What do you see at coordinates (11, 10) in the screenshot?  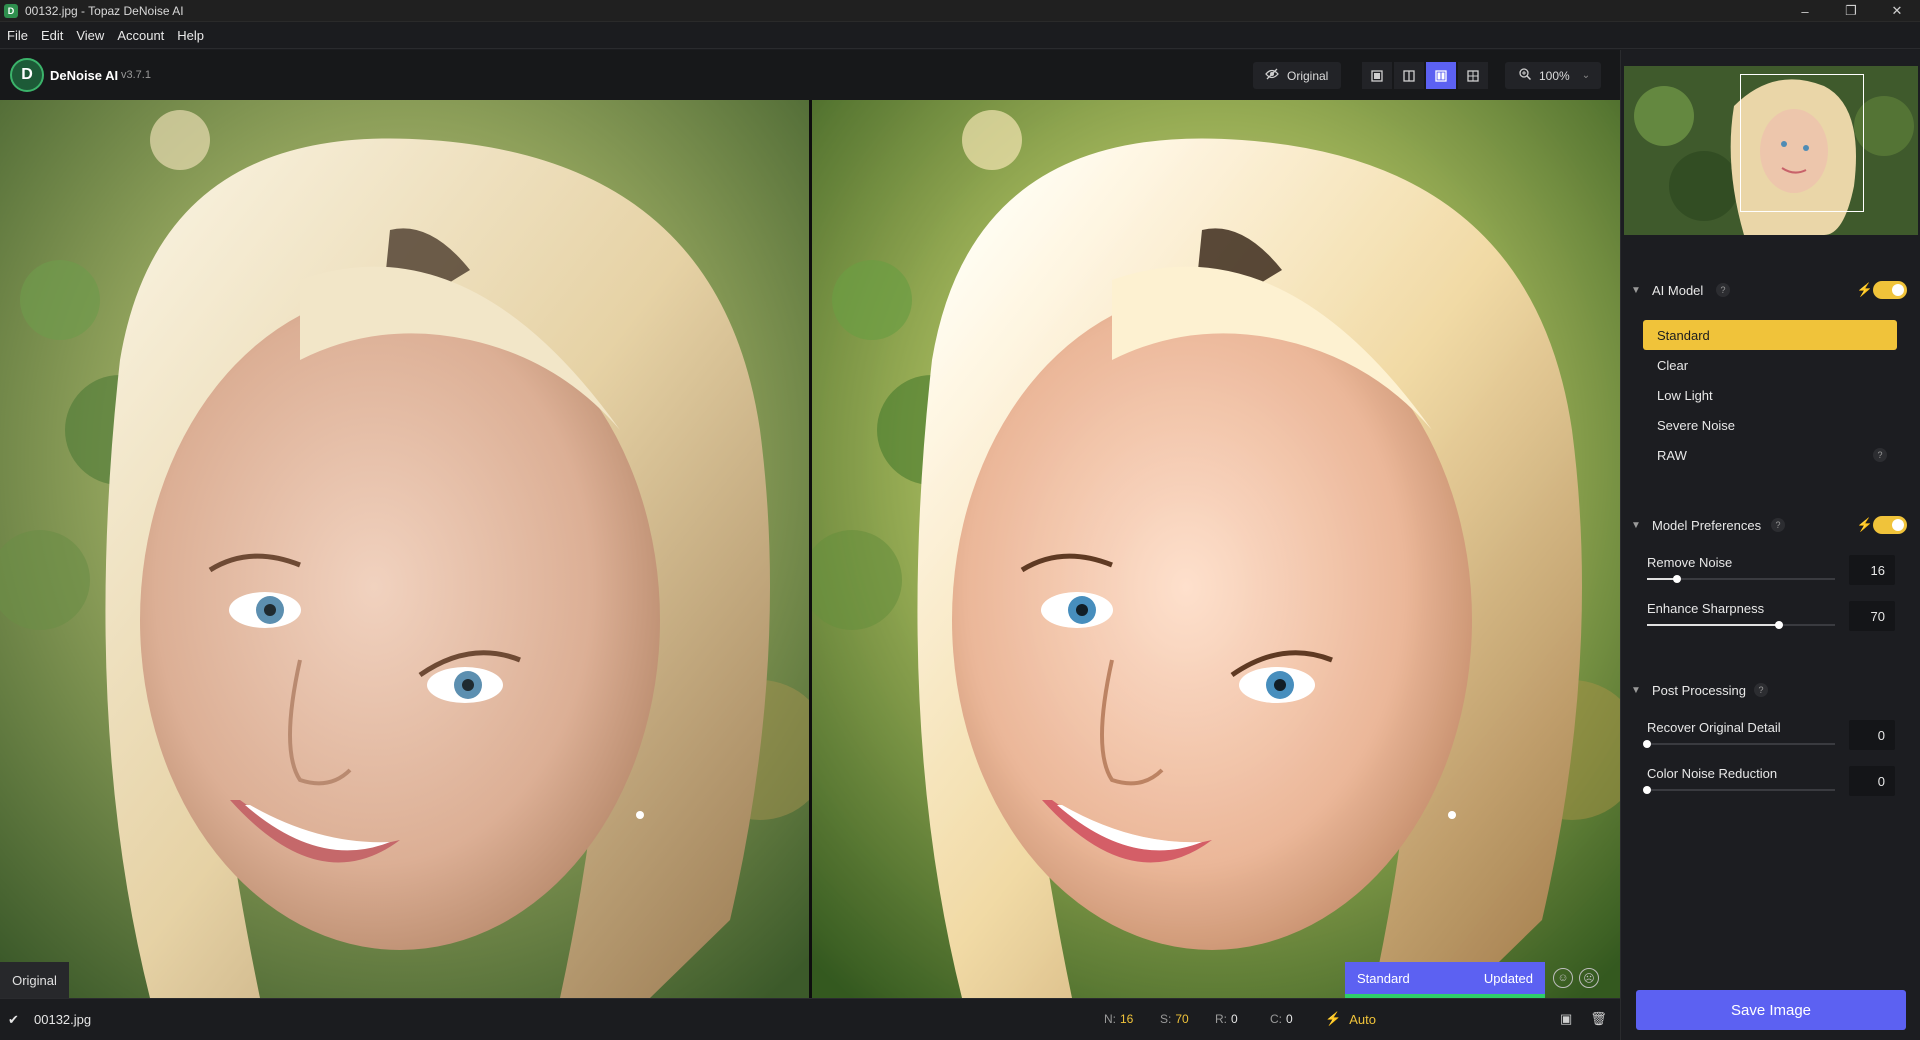 I see `app-icon: D` at bounding box center [11, 10].